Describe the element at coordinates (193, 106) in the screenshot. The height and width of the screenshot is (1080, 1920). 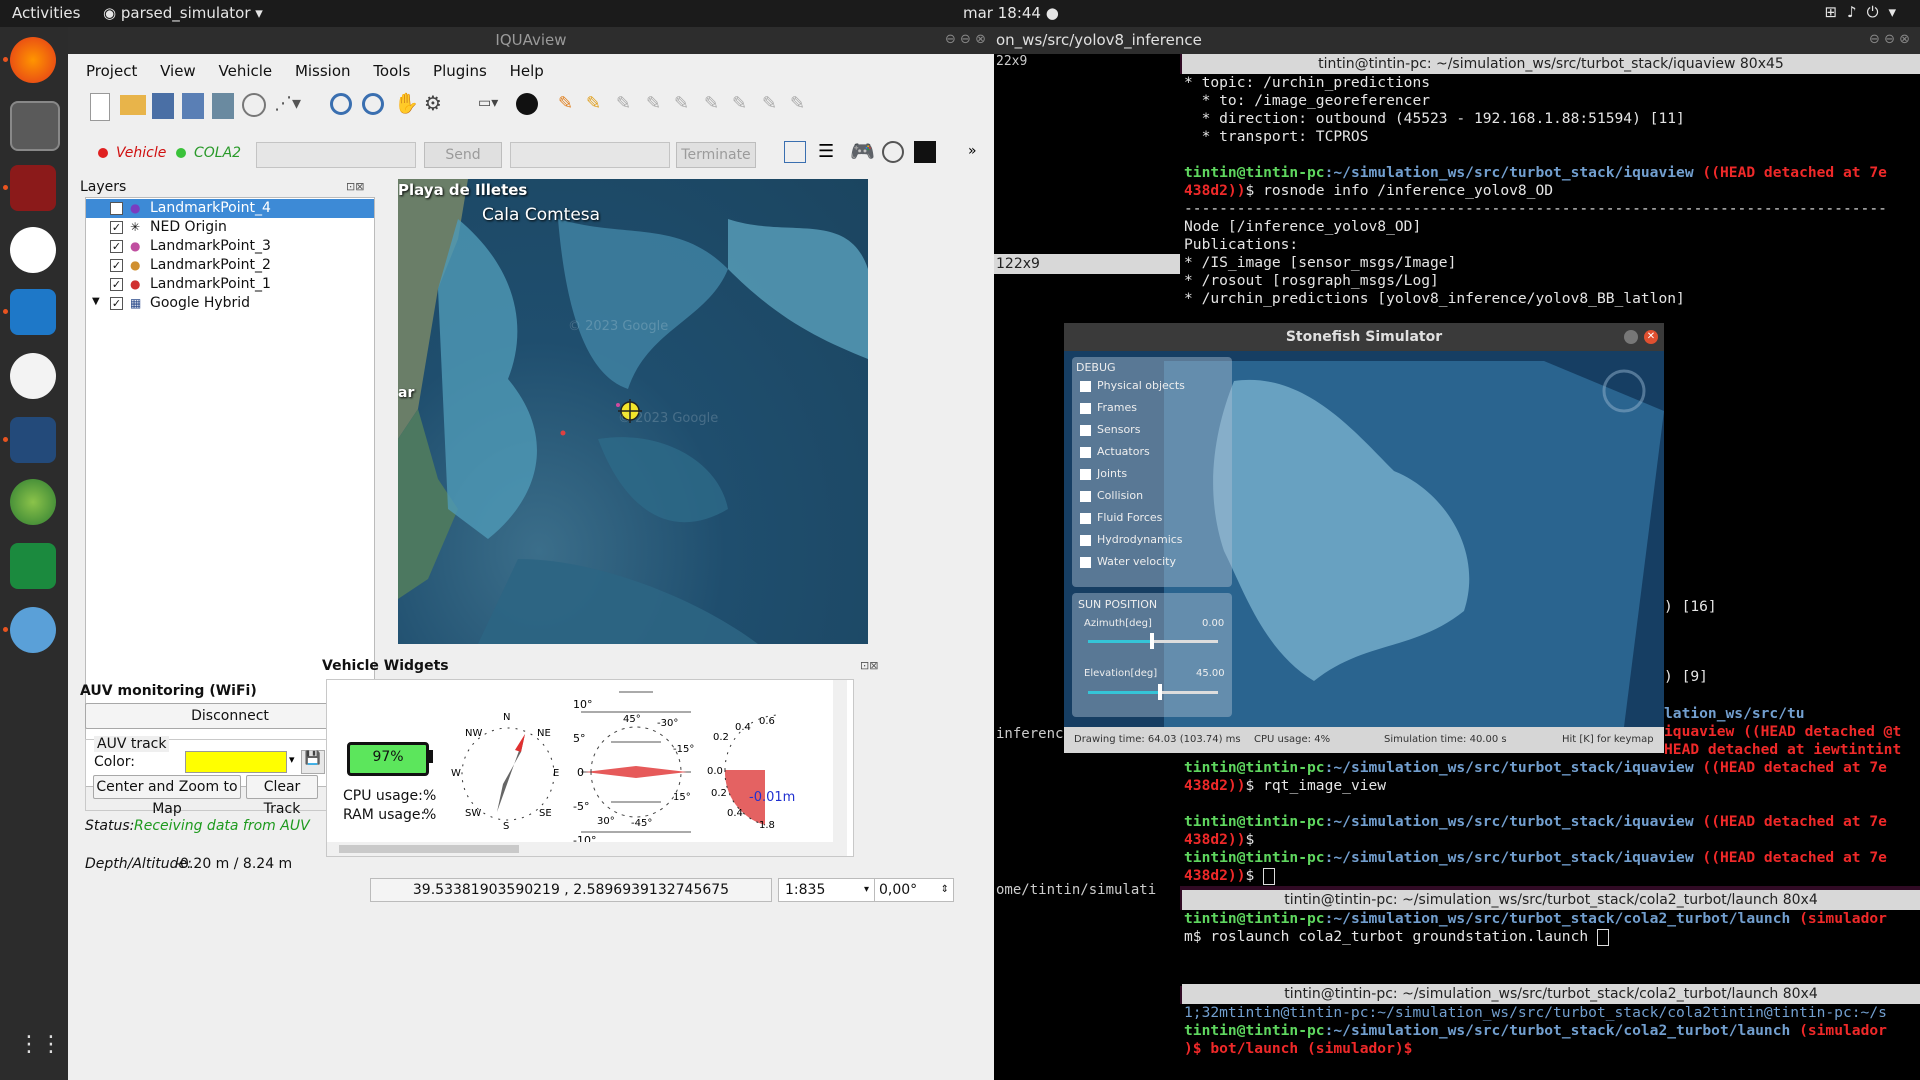
I see `save-as-icon` at that location.